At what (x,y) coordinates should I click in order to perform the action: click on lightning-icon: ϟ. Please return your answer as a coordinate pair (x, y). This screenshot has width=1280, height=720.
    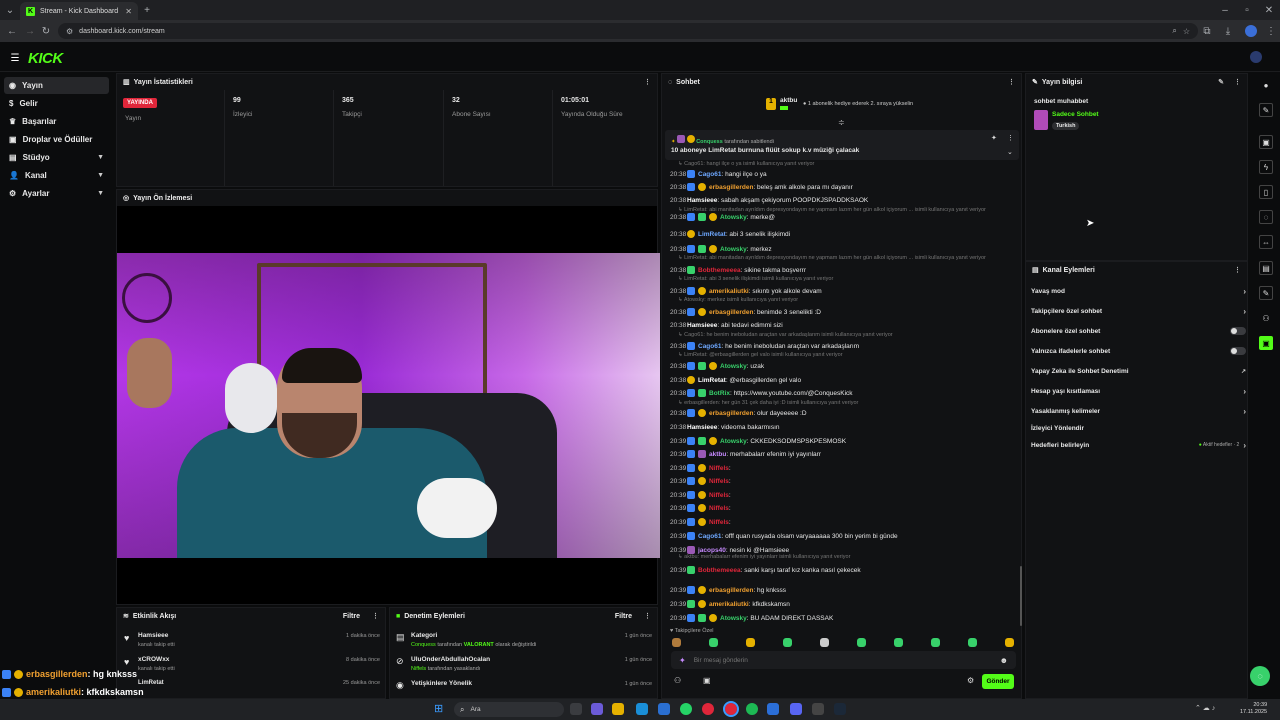
    Looking at the image, I should click on (1266, 167).